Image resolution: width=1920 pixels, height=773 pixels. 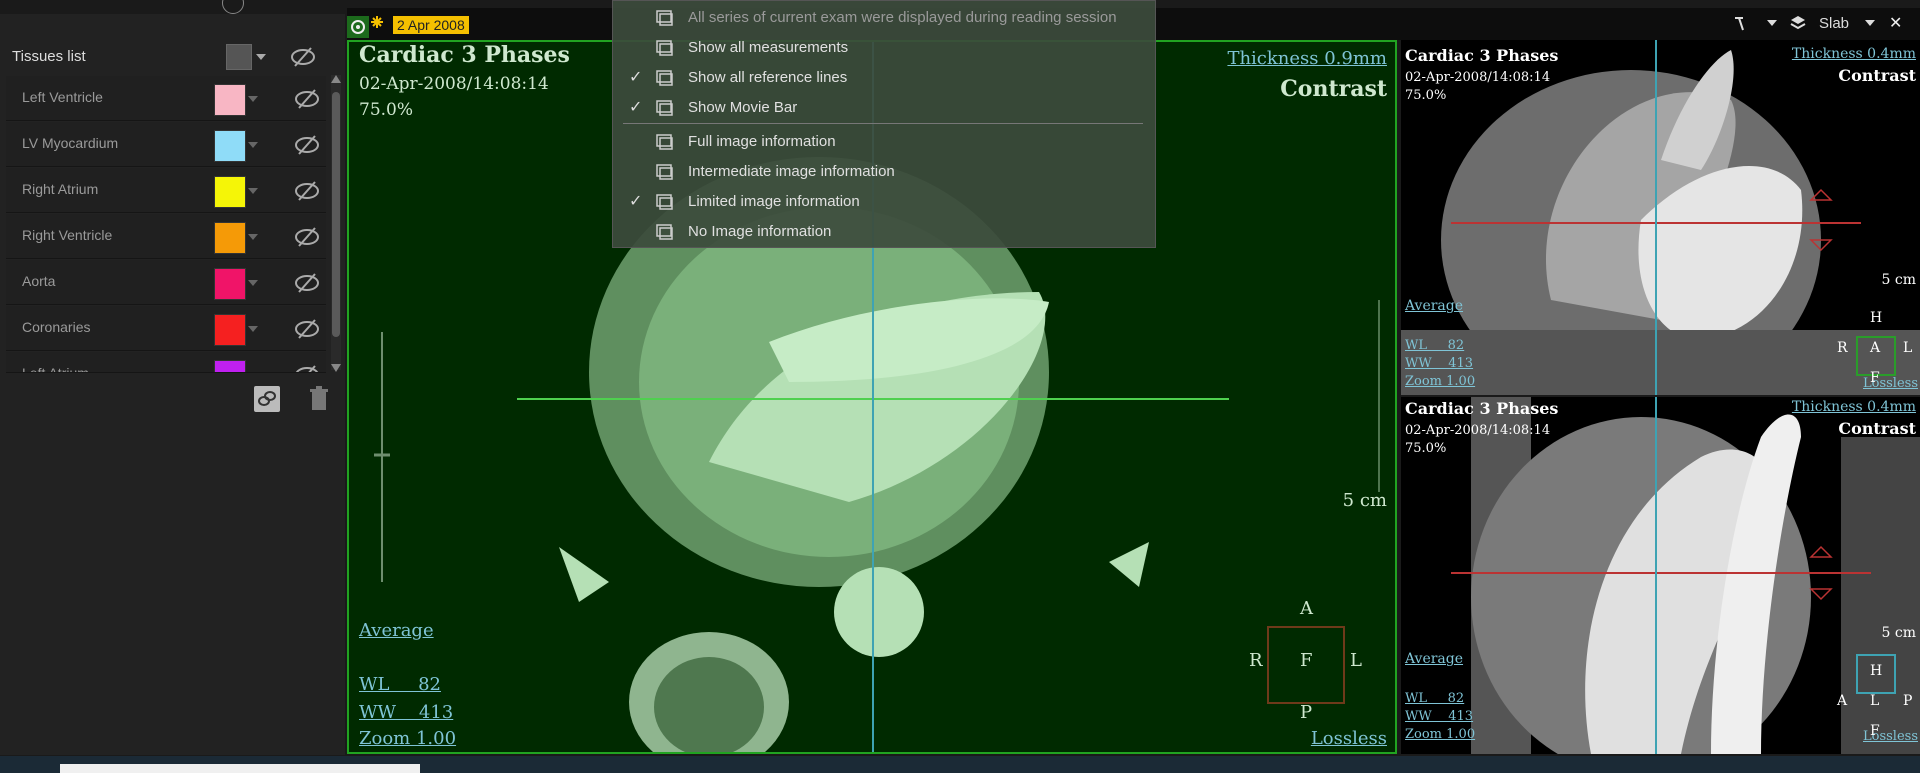 I want to click on thickness-link: Thickness 0.9mm, so click(x=1307, y=58).